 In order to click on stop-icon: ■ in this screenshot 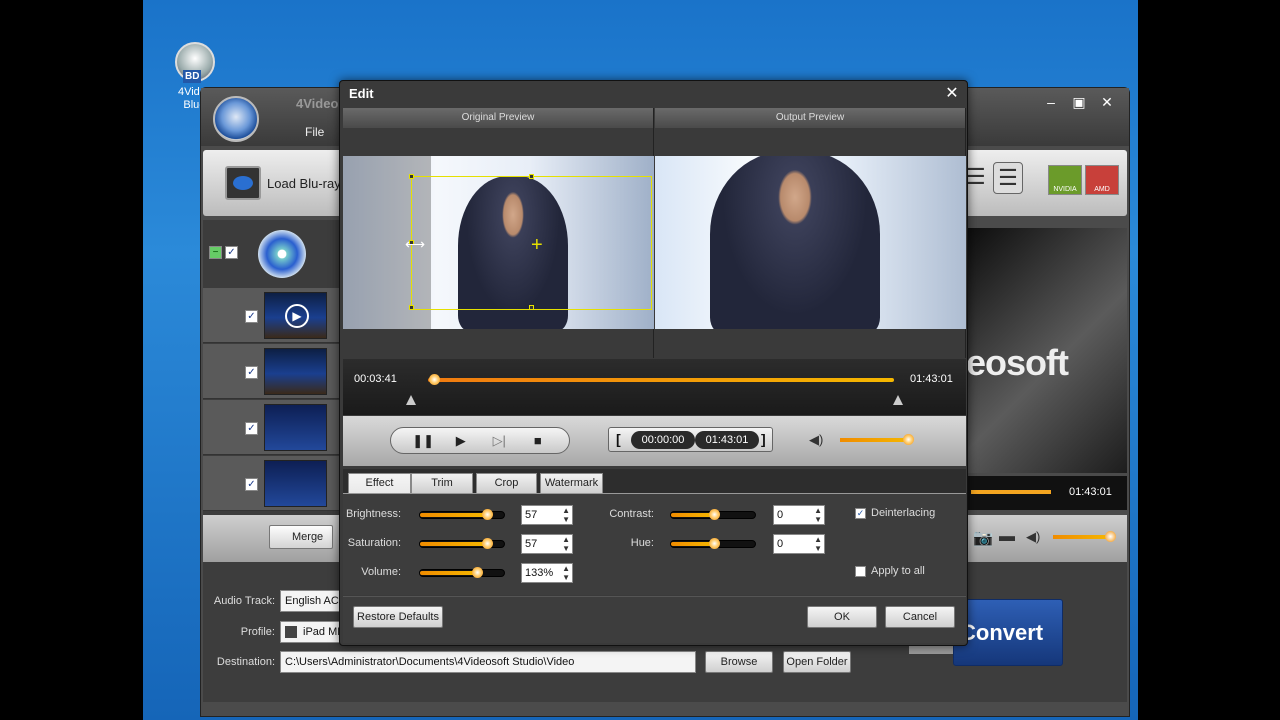, I will do `click(538, 440)`.